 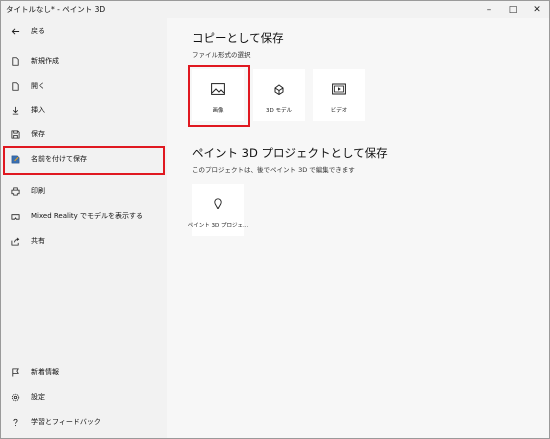 What do you see at coordinates (339, 111) in the screenshot?
I see `tile-label: ビデオ` at bounding box center [339, 111].